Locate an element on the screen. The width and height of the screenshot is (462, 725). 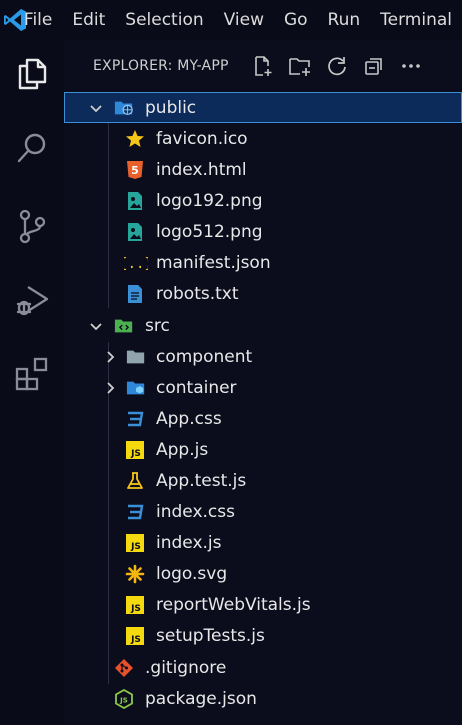
tree-file-label: logo512.png is located at coordinates (209, 231).